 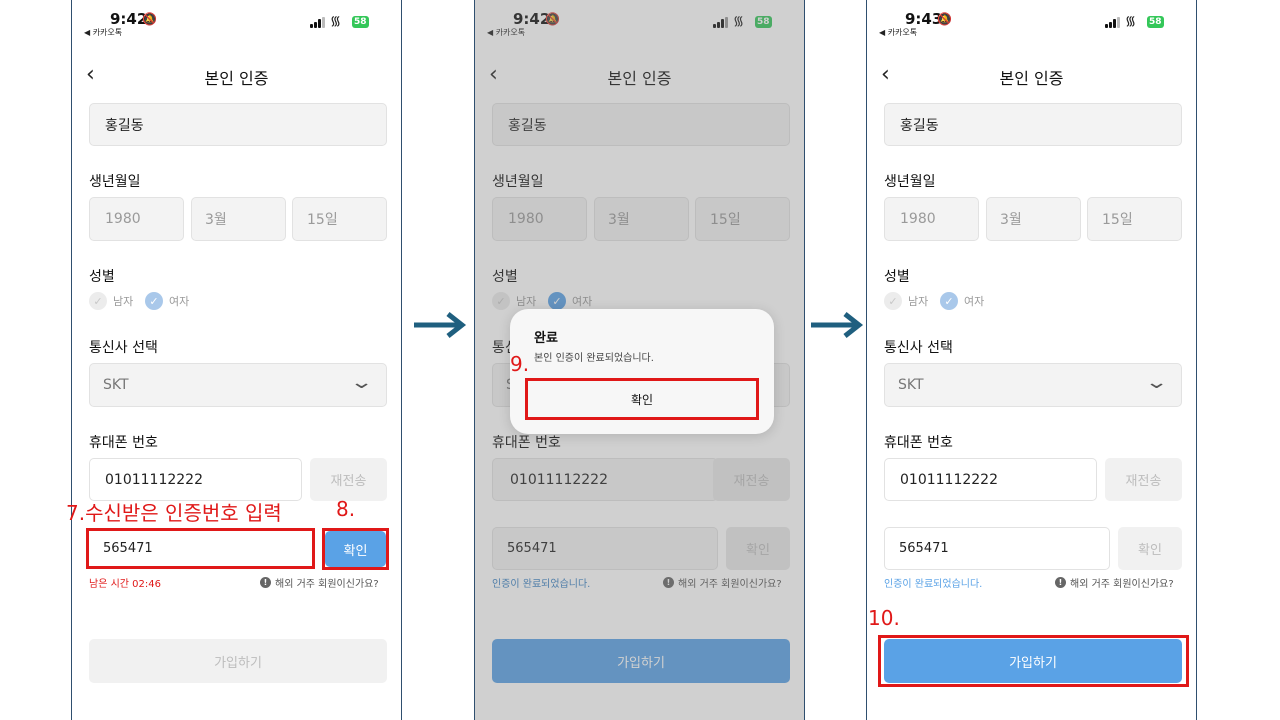 What do you see at coordinates (642, 399) in the screenshot?
I see `dialog-ok-button: 확인` at bounding box center [642, 399].